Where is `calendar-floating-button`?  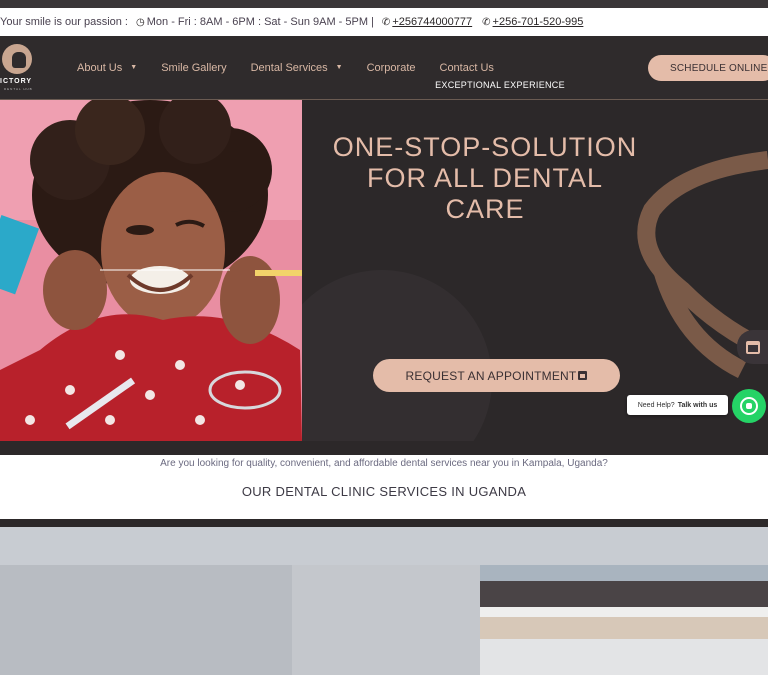 calendar-floating-button is located at coordinates (752, 347).